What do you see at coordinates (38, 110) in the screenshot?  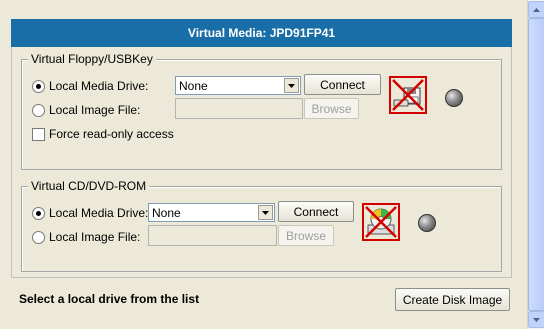 I see `floppy-local-image-radio` at bounding box center [38, 110].